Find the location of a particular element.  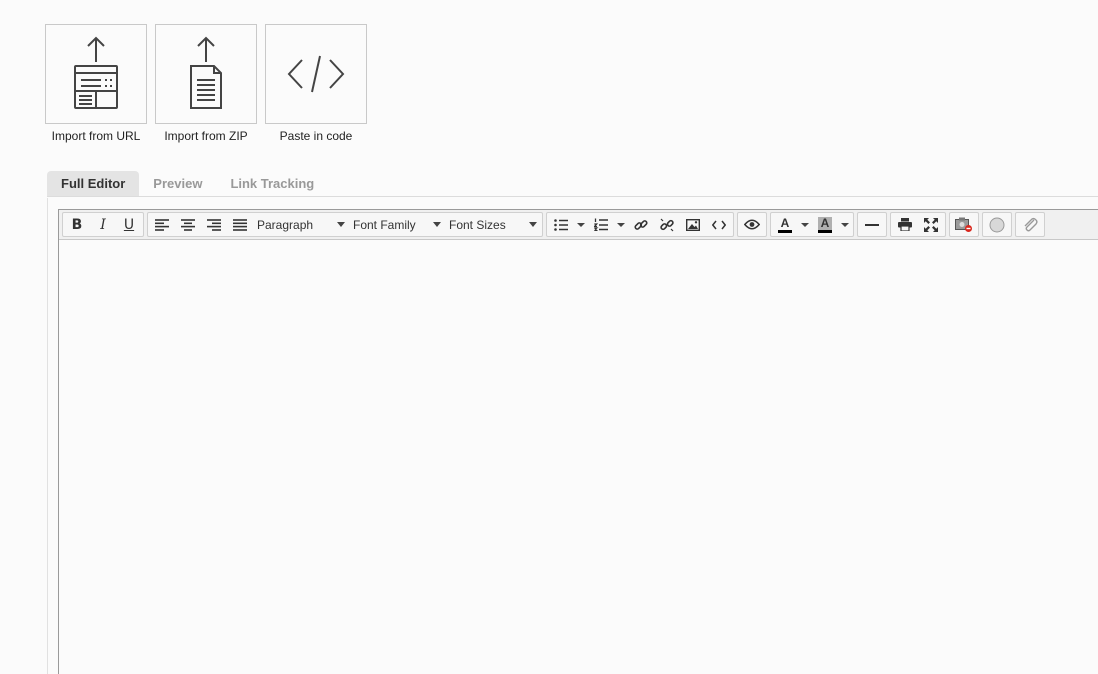

editor-tabs: Full Editor Preview Link Tracking is located at coordinates (187, 183).